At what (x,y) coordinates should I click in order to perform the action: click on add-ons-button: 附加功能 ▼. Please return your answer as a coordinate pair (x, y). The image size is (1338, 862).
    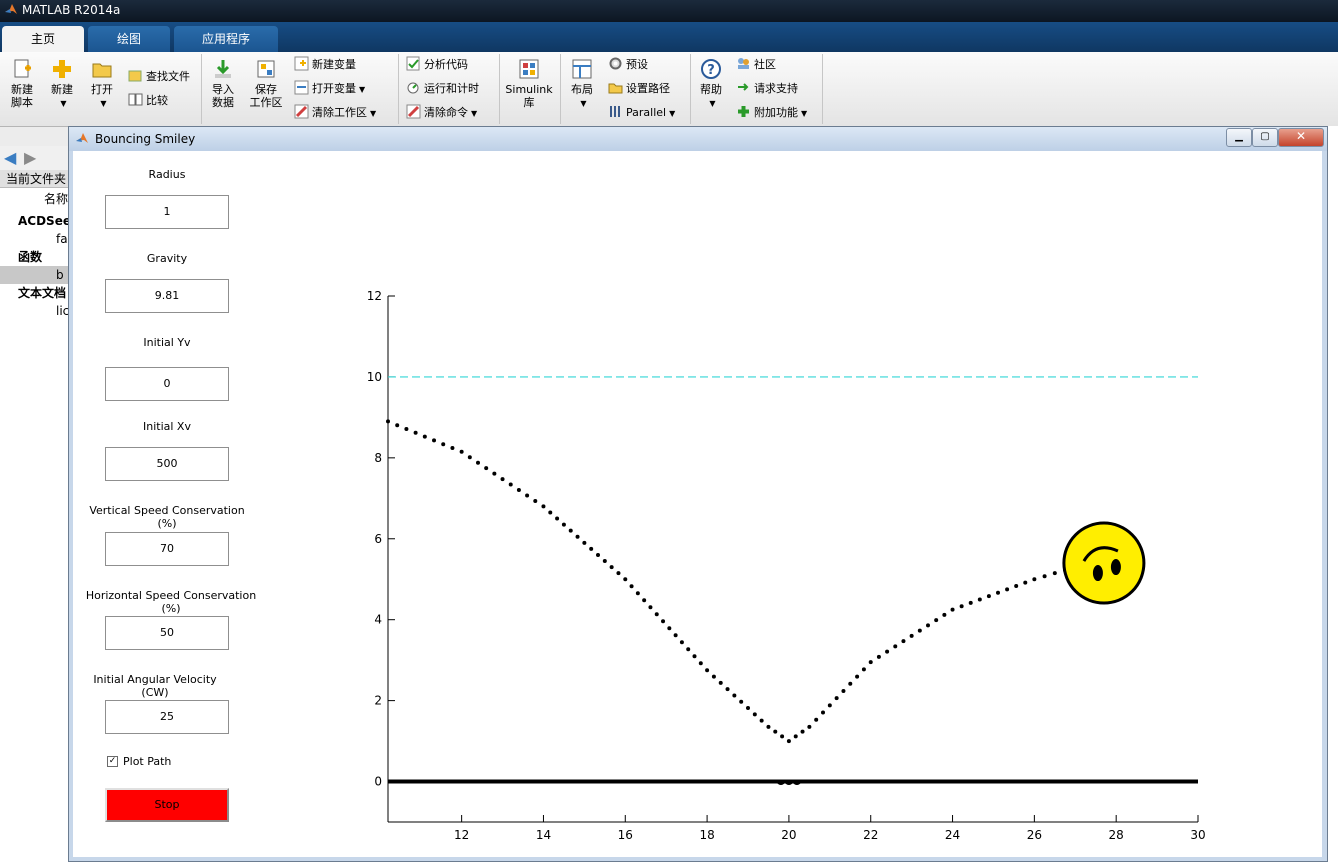
    Looking at the image, I should click on (771, 113).